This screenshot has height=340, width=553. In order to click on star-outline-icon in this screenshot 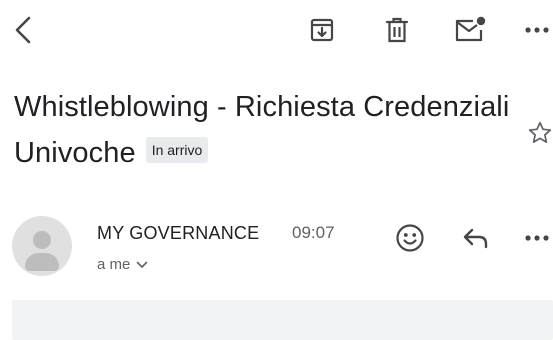, I will do `click(540, 132)`.